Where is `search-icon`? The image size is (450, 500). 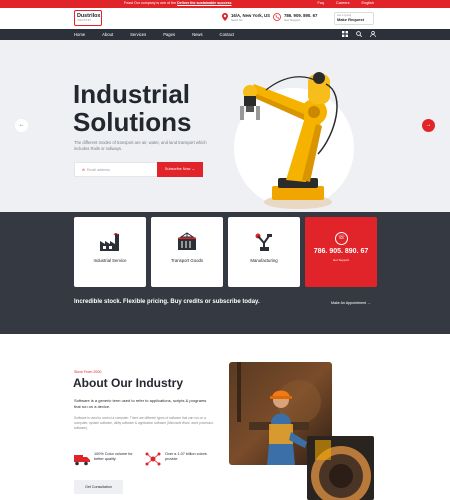
search-icon is located at coordinates (359, 34).